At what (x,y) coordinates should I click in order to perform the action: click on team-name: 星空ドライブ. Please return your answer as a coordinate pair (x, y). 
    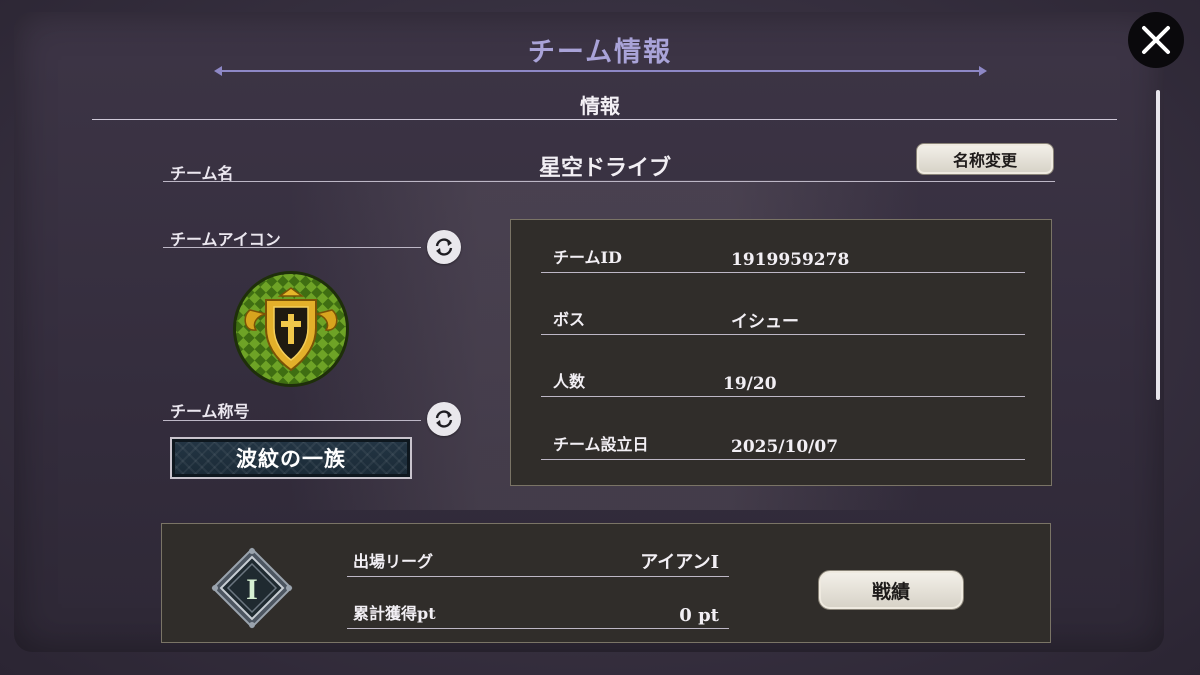
    Looking at the image, I should click on (604, 168).